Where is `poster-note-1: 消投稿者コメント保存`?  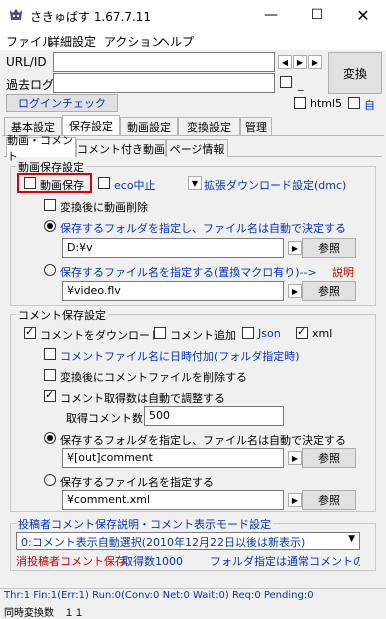
poster-note-1: 消投稿者コメント保存 is located at coordinates (71, 561).